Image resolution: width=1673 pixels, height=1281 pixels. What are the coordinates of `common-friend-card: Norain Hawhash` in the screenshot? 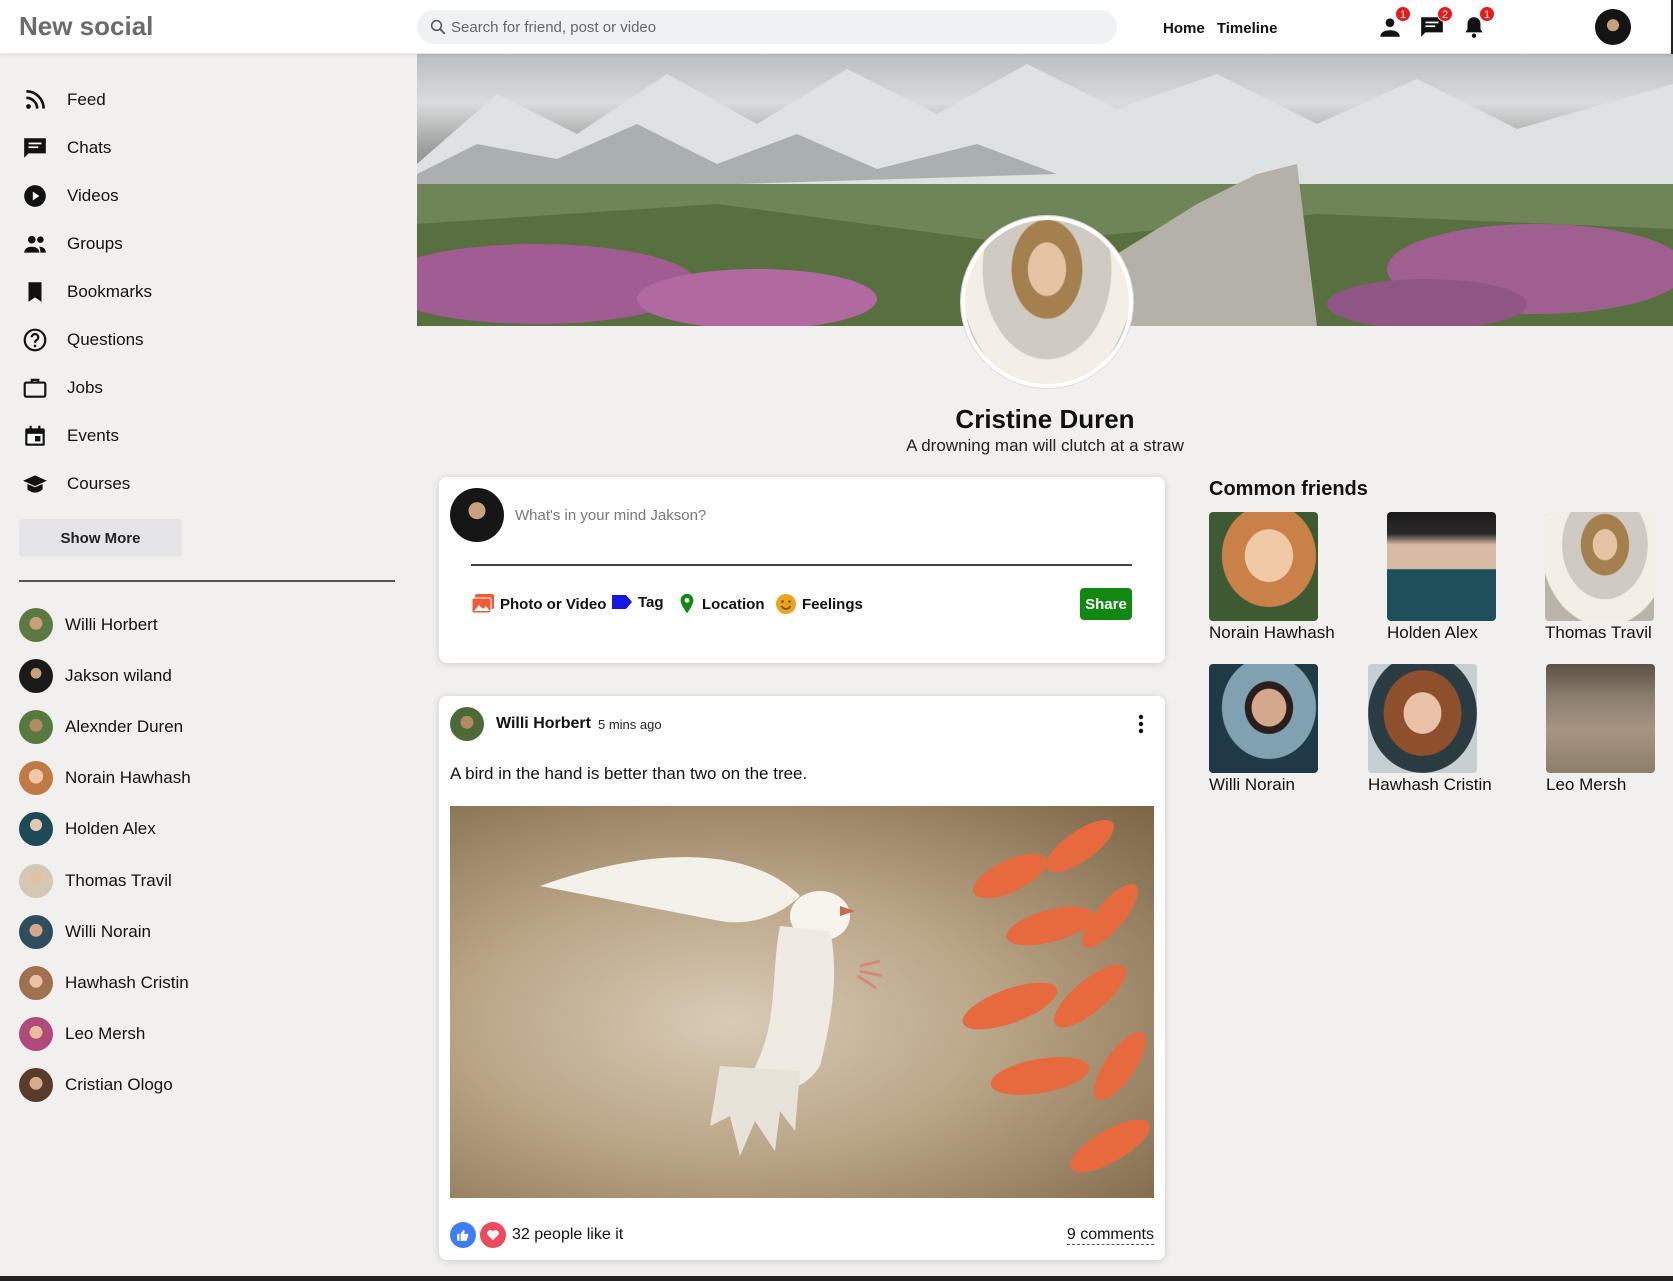 It's located at (1272, 577).